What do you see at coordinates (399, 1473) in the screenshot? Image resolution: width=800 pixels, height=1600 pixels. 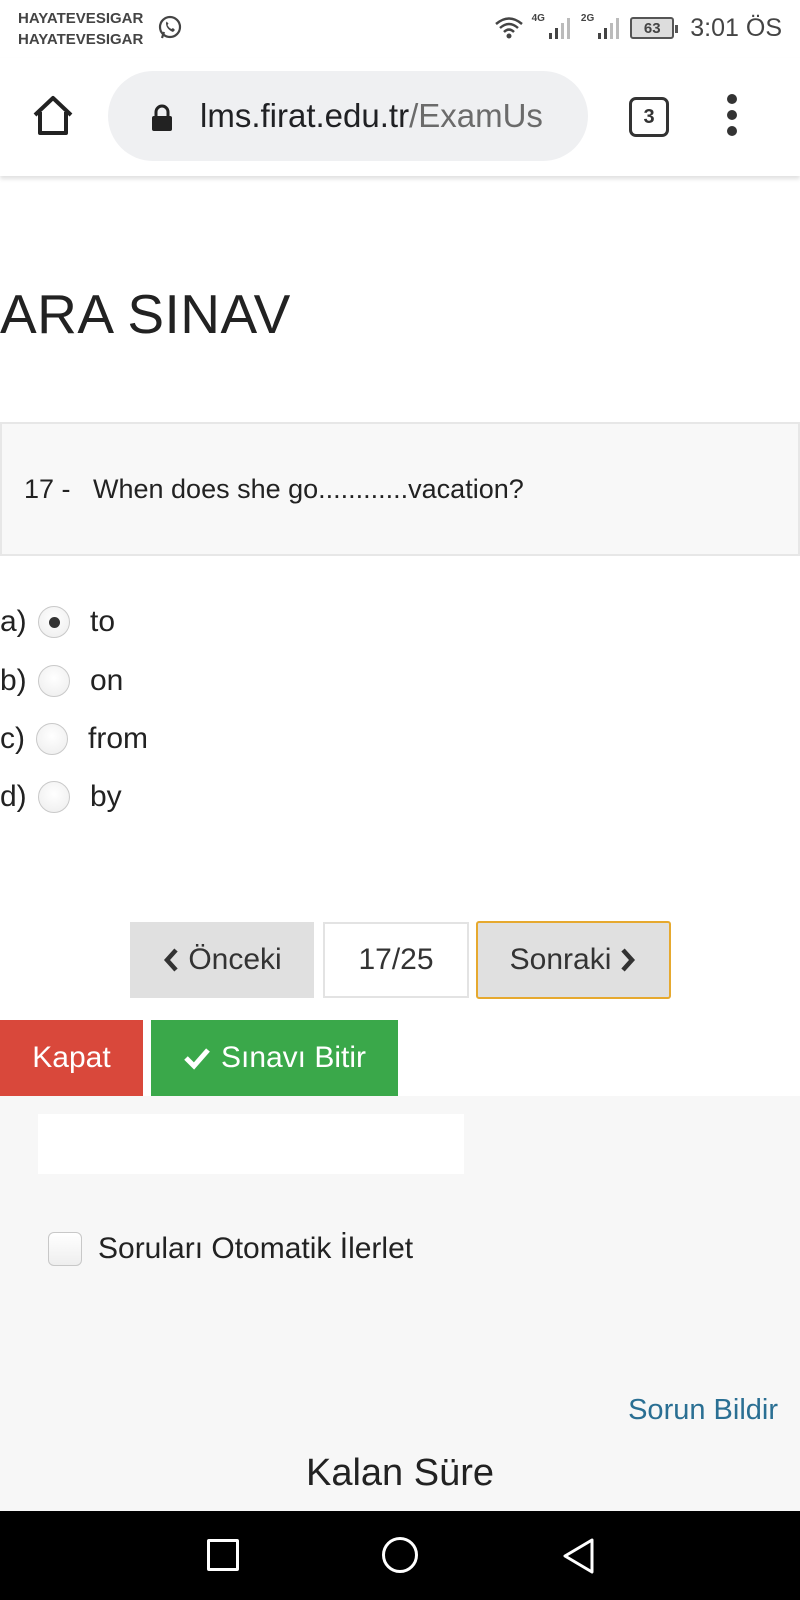 I see `remaining-time-label: Kalan Süre` at bounding box center [399, 1473].